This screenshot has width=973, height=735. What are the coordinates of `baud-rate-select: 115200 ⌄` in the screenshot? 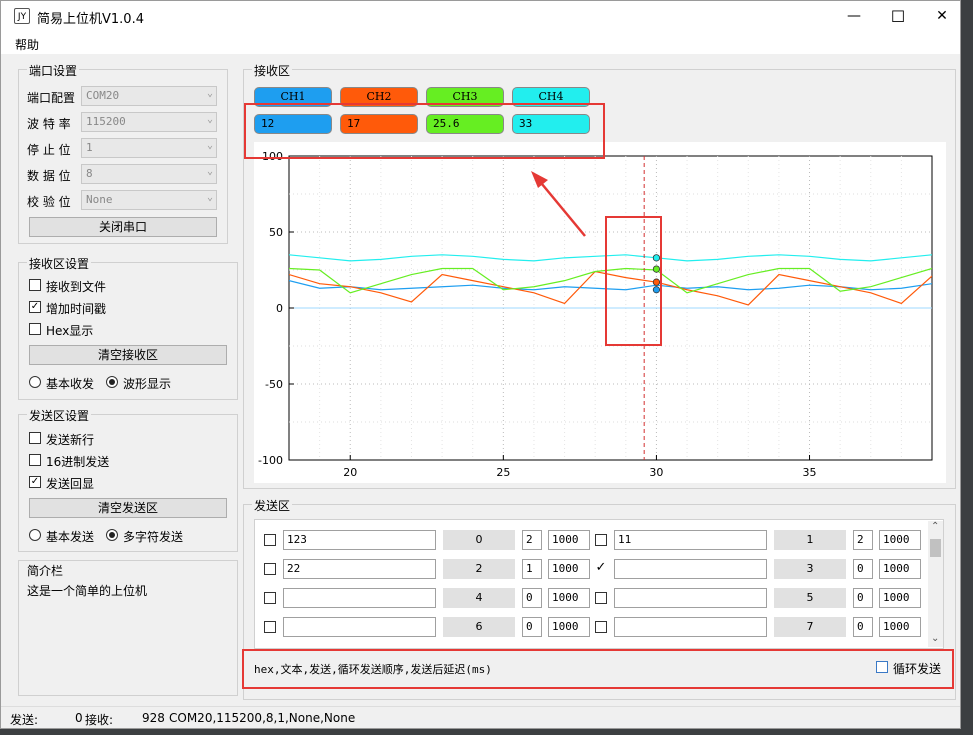 It's located at (149, 122).